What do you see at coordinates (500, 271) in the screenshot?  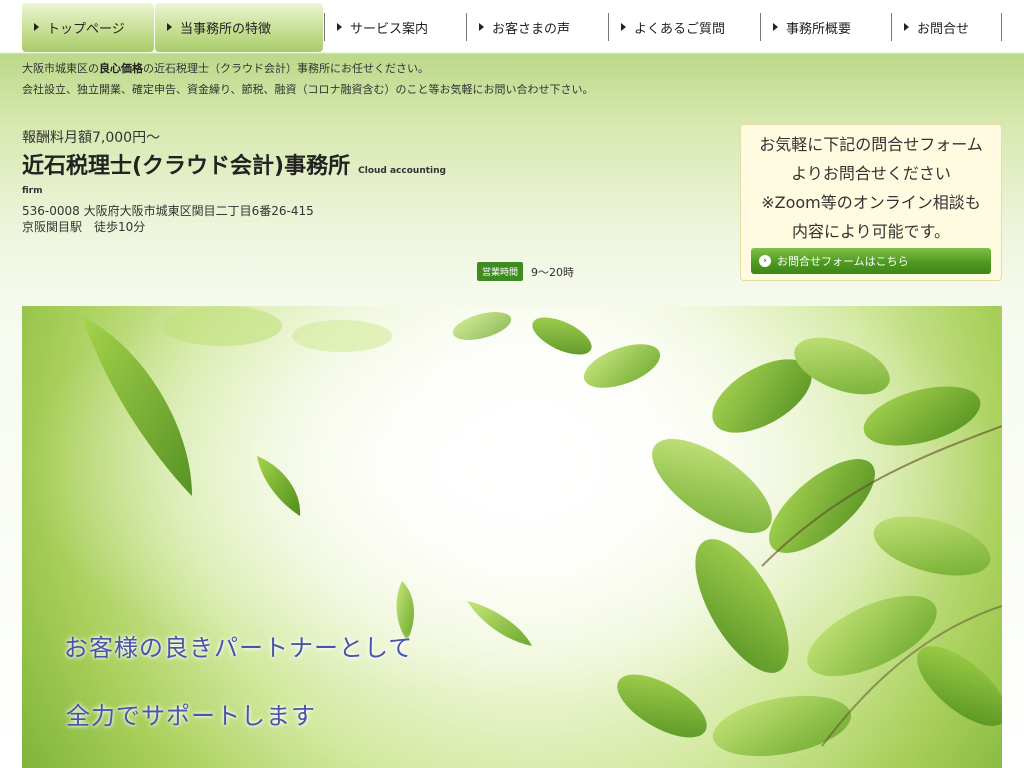 I see `hours-badge: 営業時間` at bounding box center [500, 271].